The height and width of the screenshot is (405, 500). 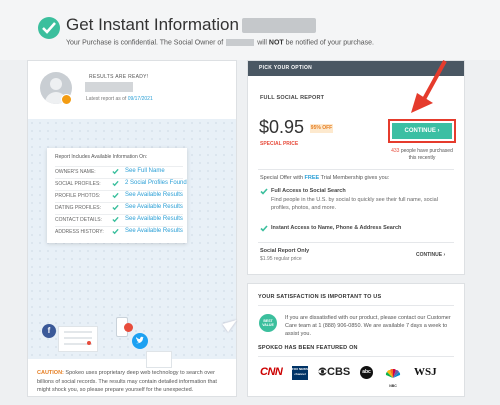 I want to click on envelope-icon, so click(x=159, y=359).